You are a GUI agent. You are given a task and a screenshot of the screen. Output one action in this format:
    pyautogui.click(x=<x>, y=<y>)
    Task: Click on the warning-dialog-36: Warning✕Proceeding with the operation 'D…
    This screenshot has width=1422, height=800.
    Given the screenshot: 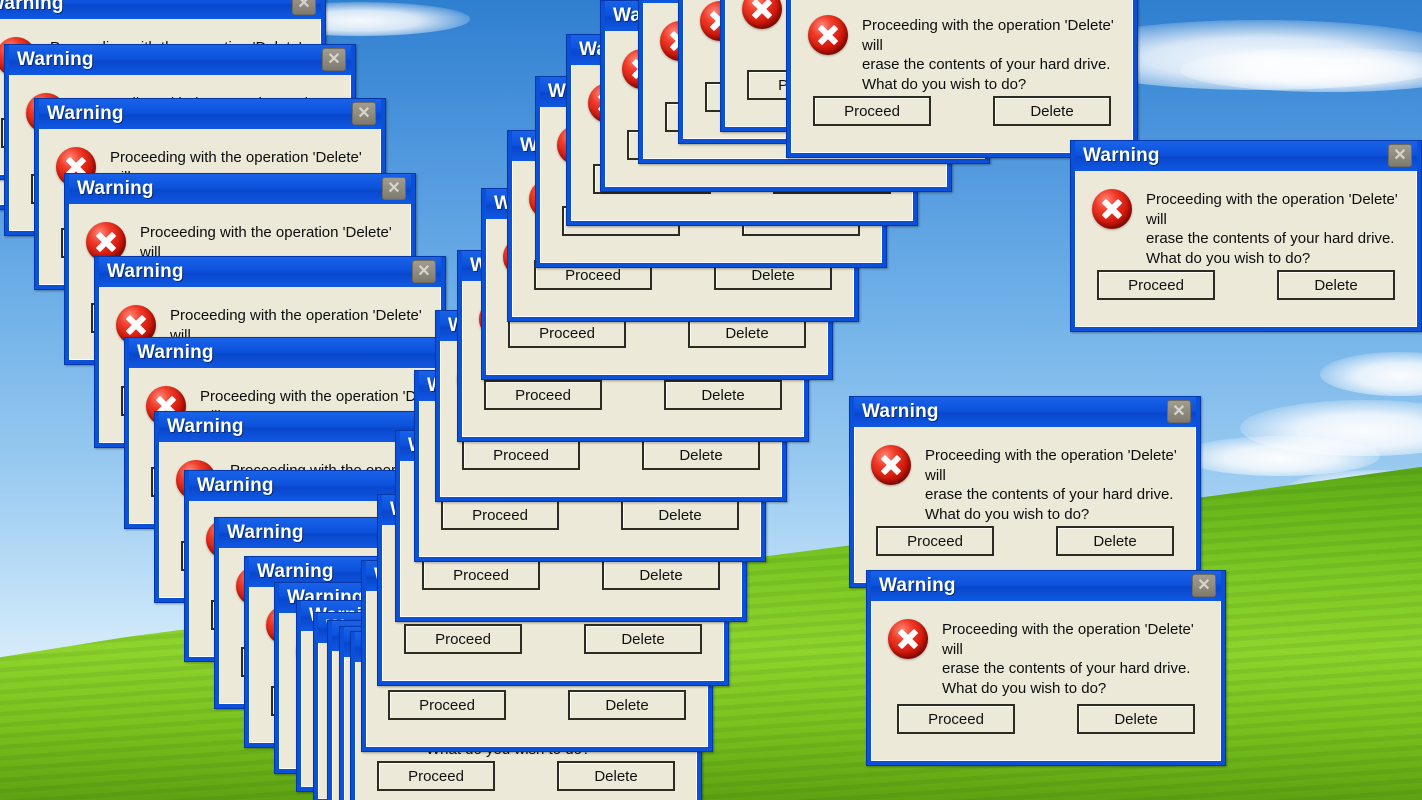 What is the action you would take?
    pyautogui.click(x=962, y=79)
    